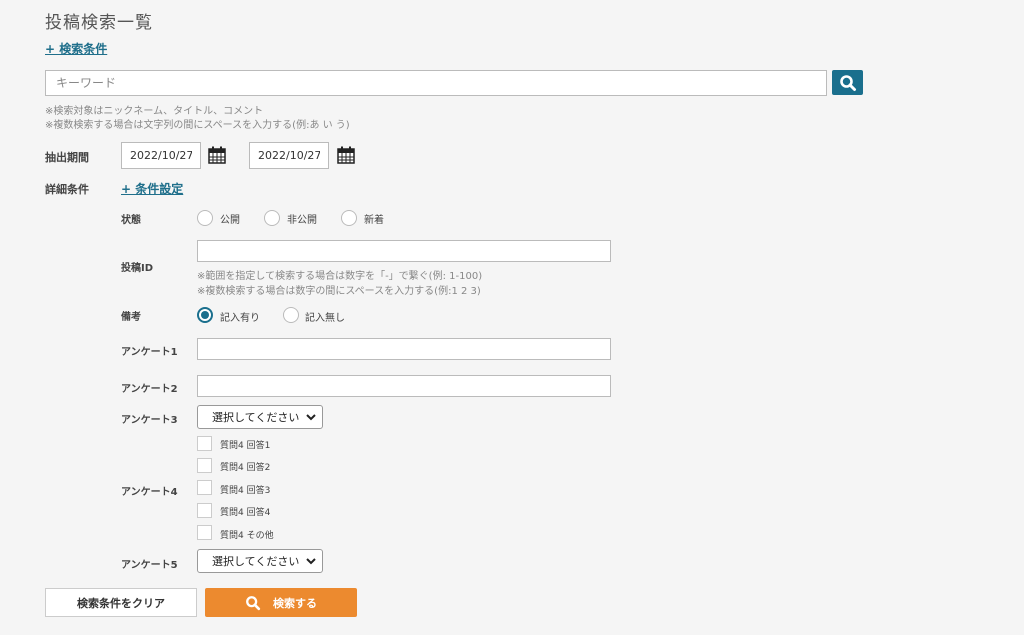 The height and width of the screenshot is (635, 1024). I want to click on status-private-radio, so click(272, 218).